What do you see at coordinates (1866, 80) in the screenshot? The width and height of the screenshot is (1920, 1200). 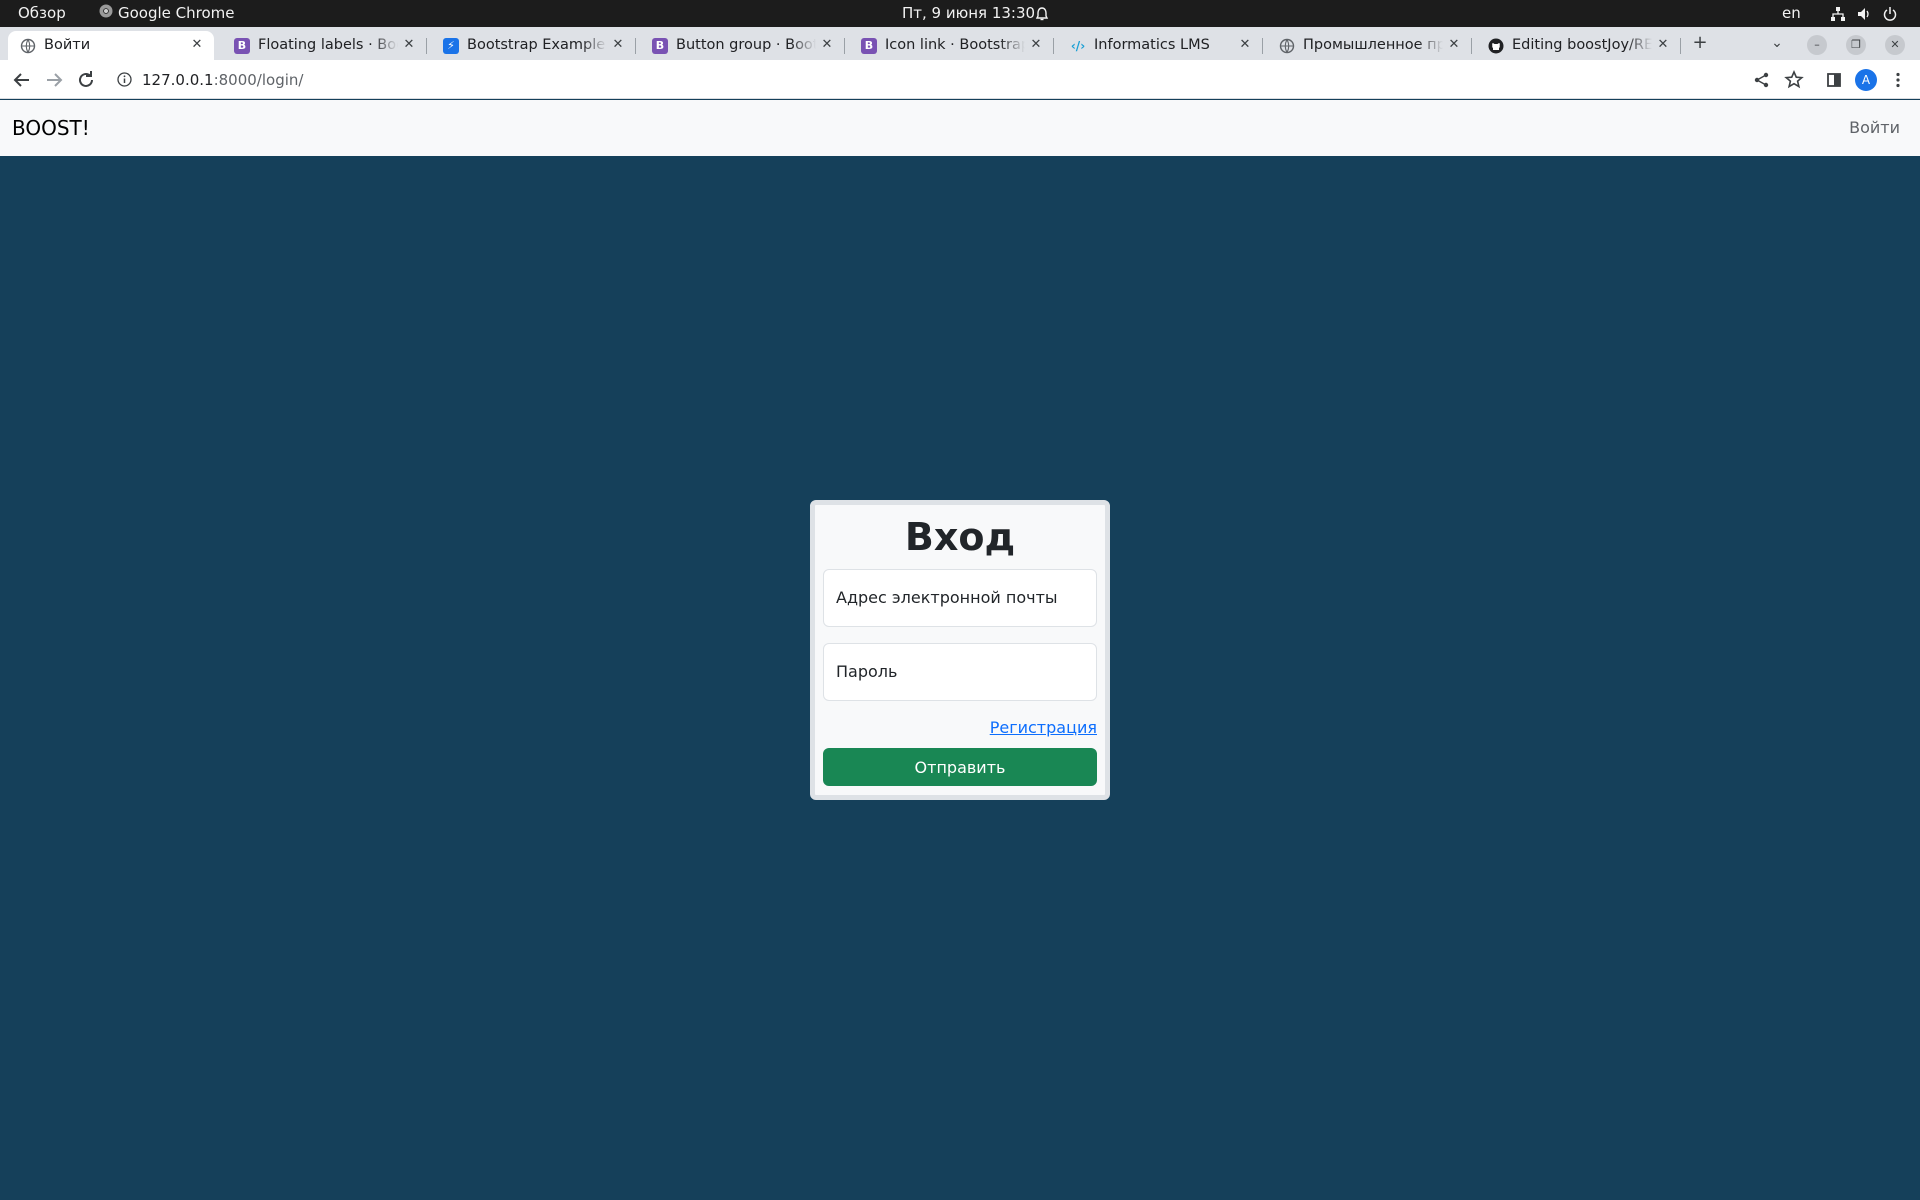 I see `profile-avatar: A` at bounding box center [1866, 80].